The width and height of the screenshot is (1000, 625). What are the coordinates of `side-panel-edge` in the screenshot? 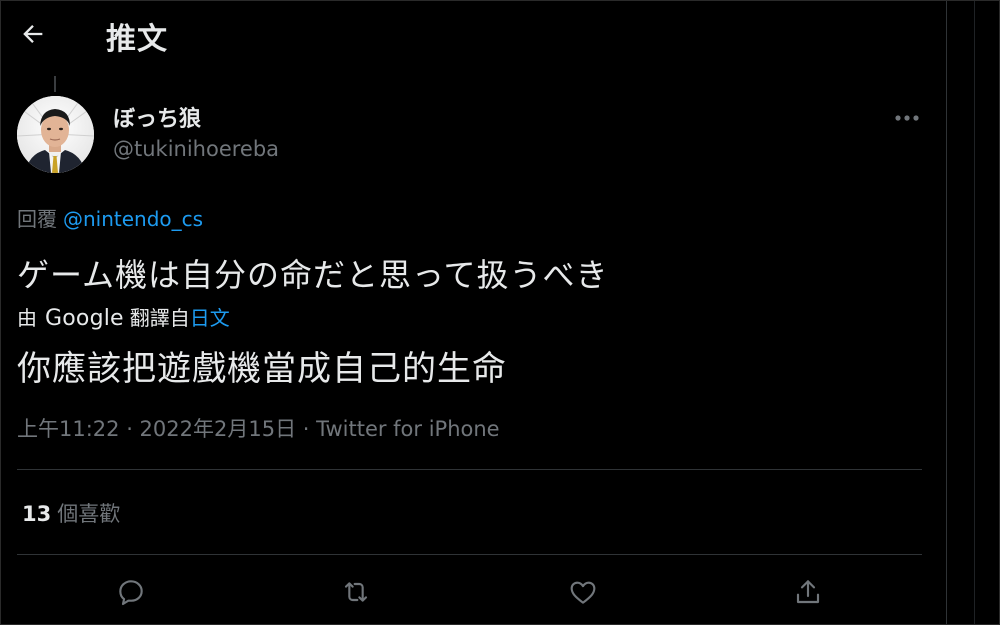 It's located at (973, 312).